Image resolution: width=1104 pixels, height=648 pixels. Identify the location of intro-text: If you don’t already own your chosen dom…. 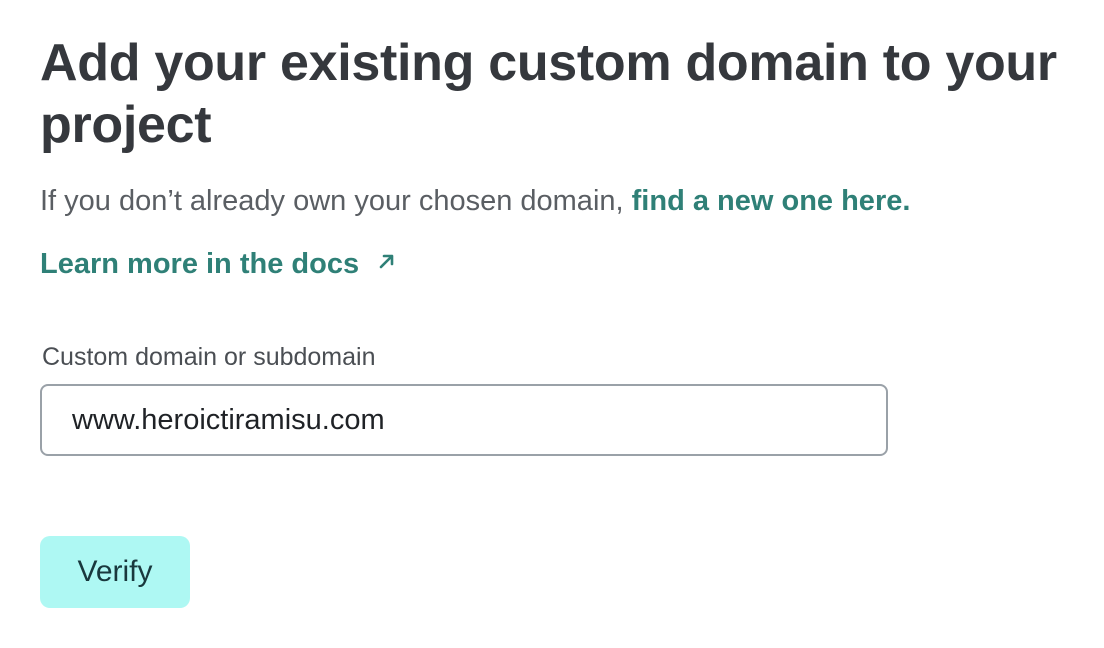
(475, 201).